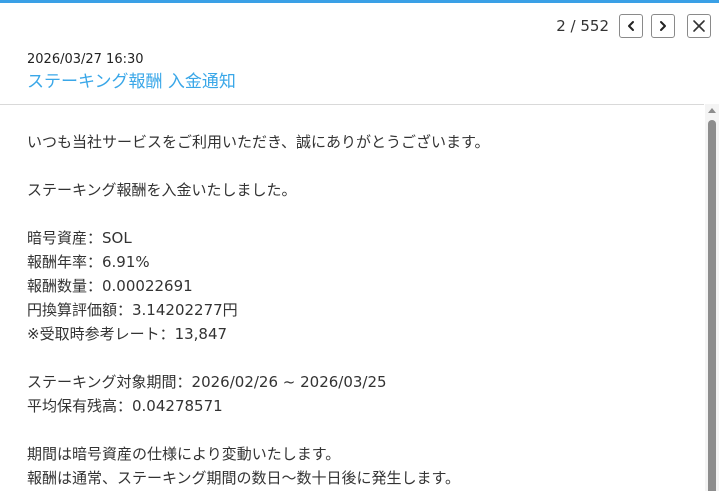  What do you see at coordinates (132, 310) in the screenshot?
I see `jpy-value-line: 円換算評価額：3.14202277円` at bounding box center [132, 310].